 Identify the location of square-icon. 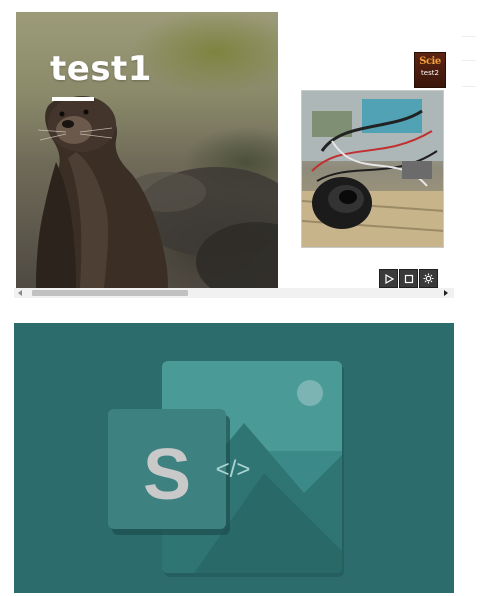
(408, 278).